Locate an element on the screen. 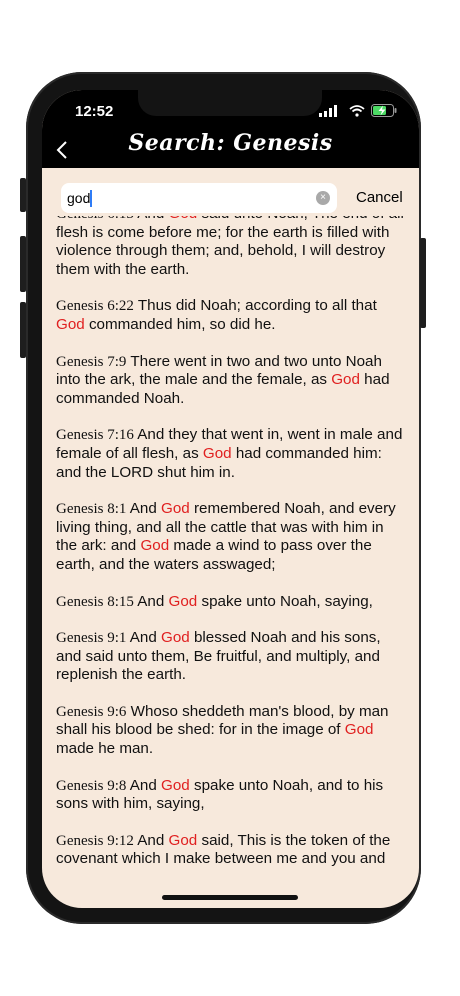 This screenshot has width=460, height=996. wifi-icon is located at coordinates (357, 110).